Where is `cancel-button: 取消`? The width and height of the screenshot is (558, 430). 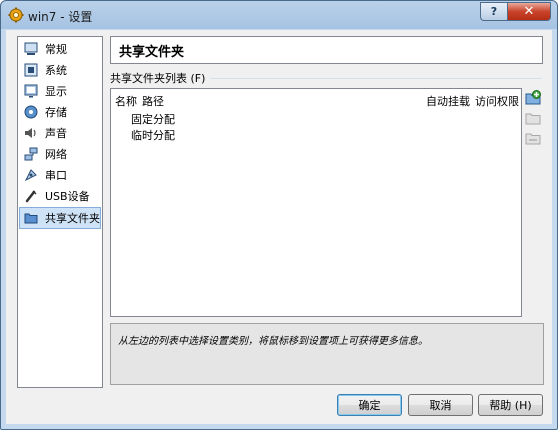
cancel-button: 取消 is located at coordinates (440, 405).